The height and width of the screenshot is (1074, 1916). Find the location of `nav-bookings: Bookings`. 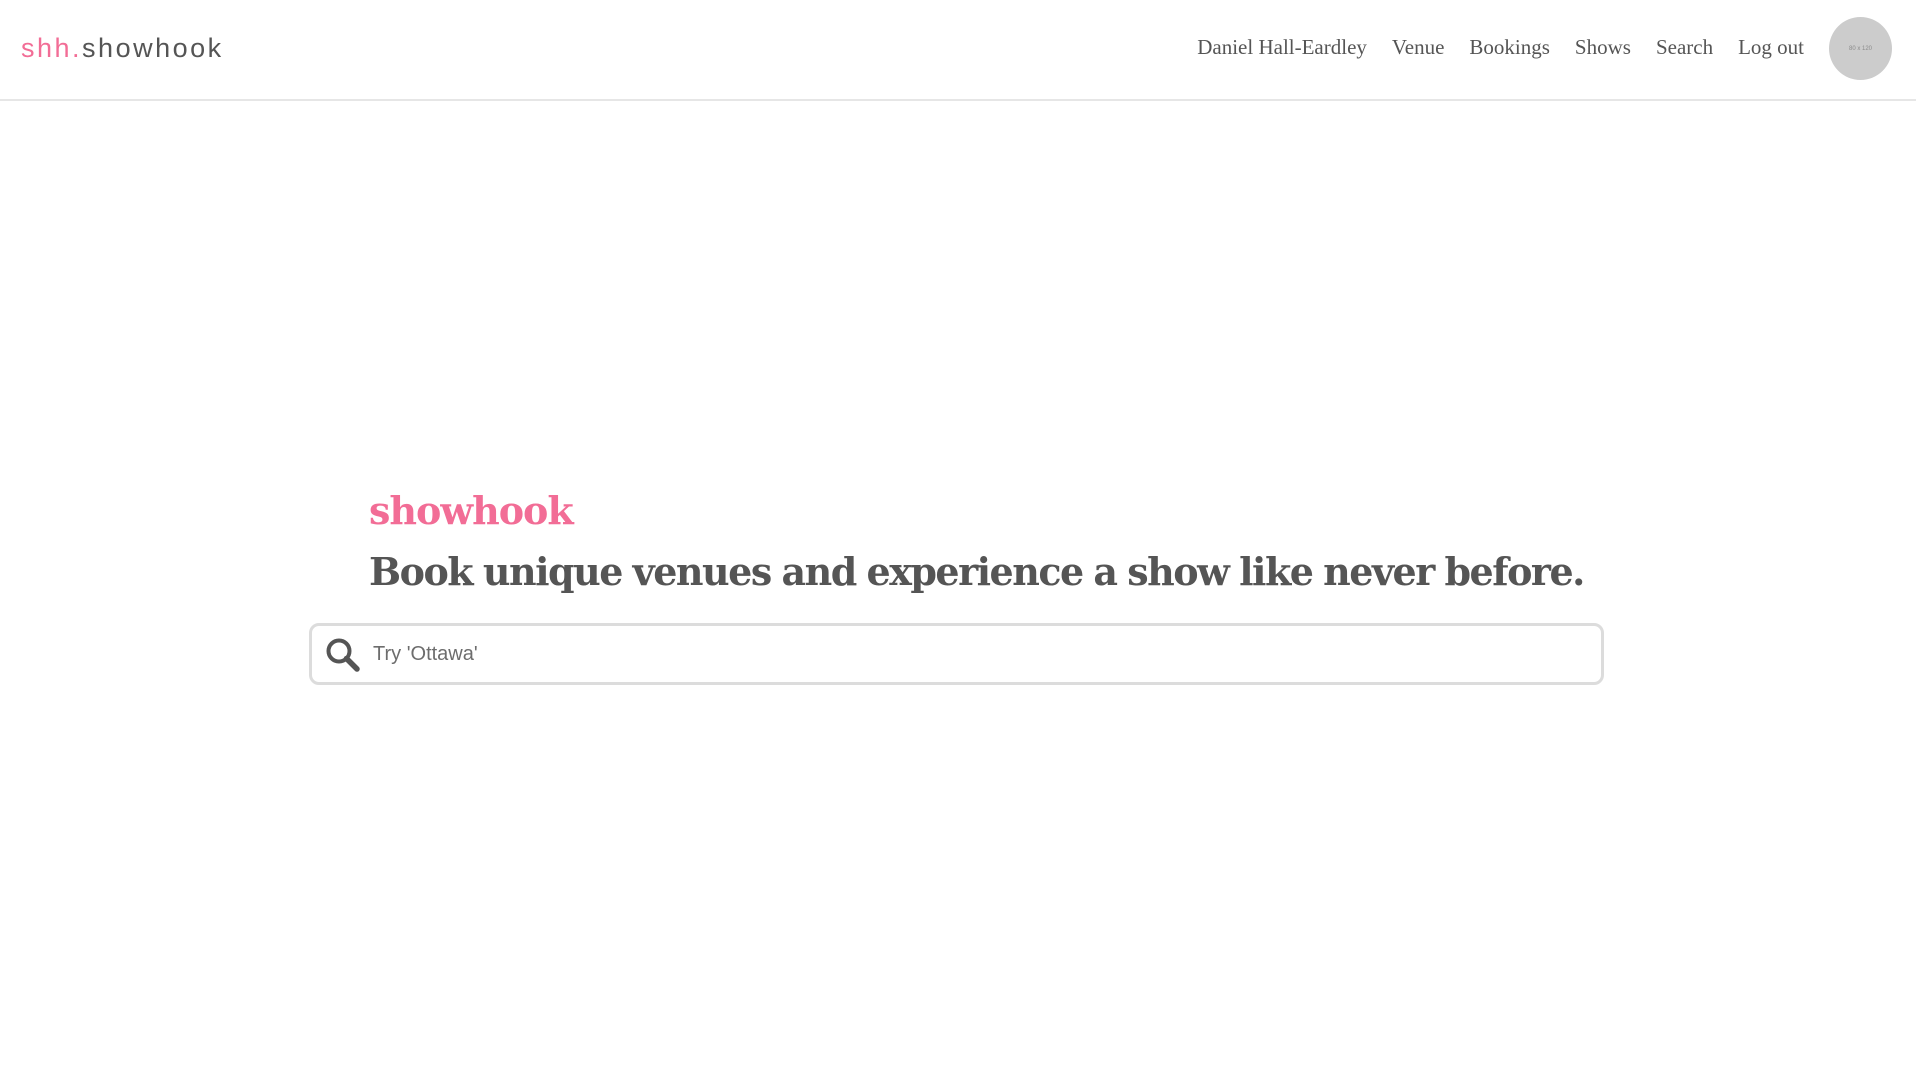

nav-bookings: Bookings is located at coordinates (1509, 47).